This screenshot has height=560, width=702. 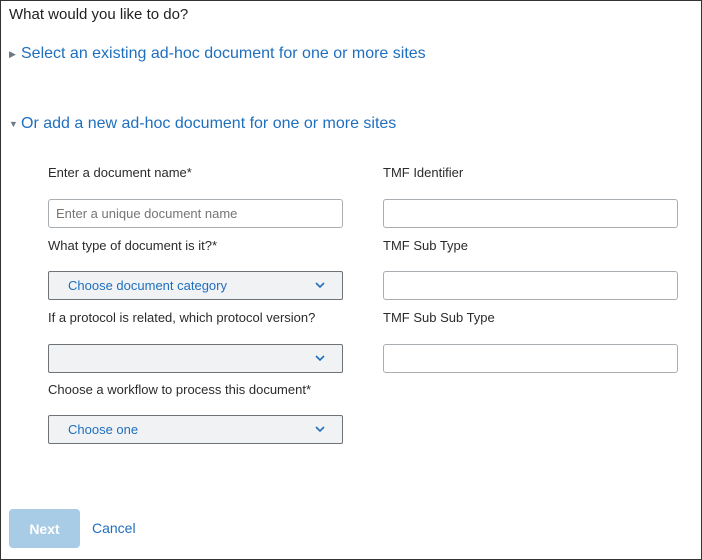 What do you see at coordinates (44, 528) in the screenshot?
I see `next-button: Next` at bounding box center [44, 528].